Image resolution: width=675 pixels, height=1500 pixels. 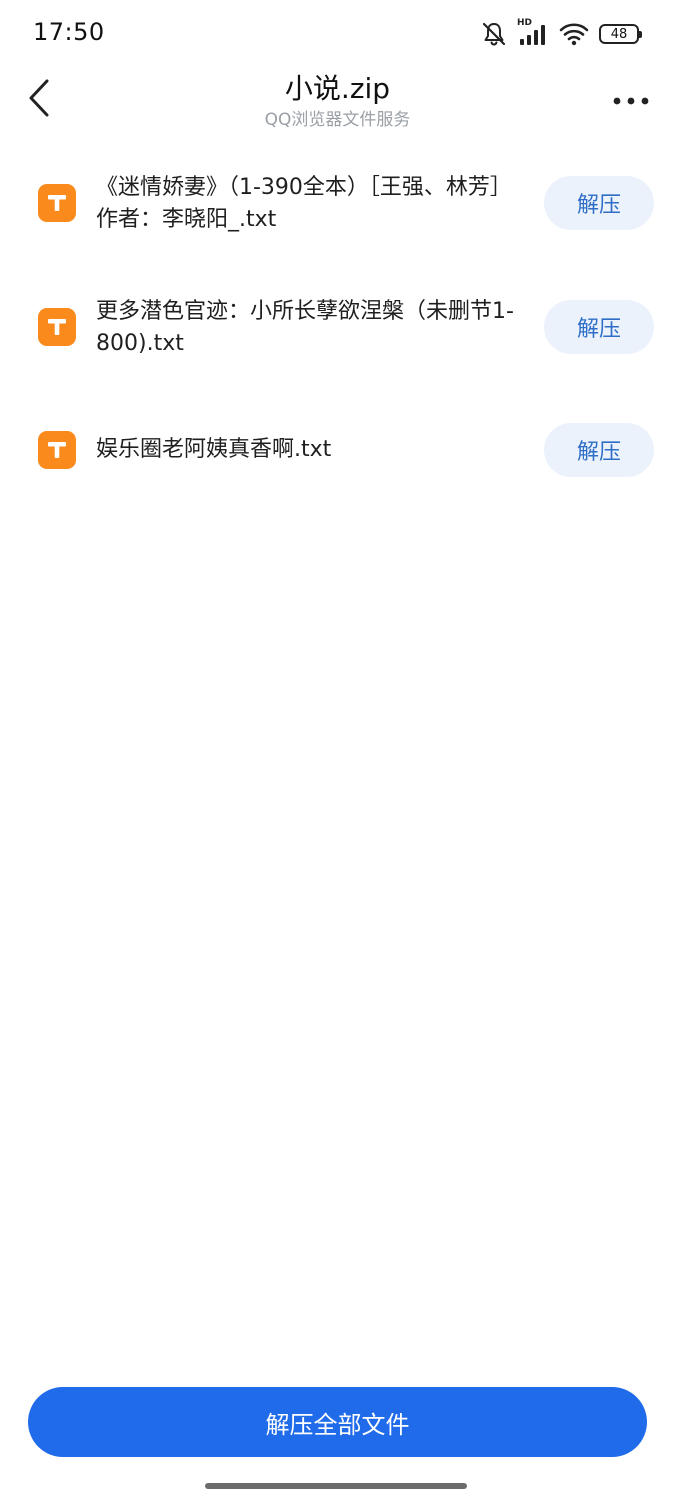 I want to click on network-label: HD, so click(x=525, y=23).